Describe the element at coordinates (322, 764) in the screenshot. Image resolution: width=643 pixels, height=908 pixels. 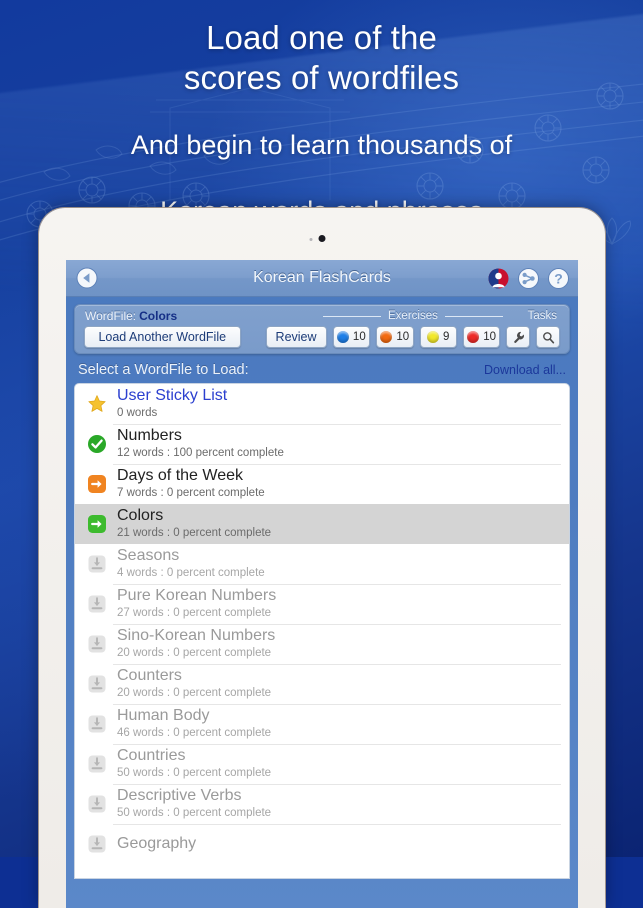
I see `wordfile-row: Countries 50 words : 0 percent complete` at that location.